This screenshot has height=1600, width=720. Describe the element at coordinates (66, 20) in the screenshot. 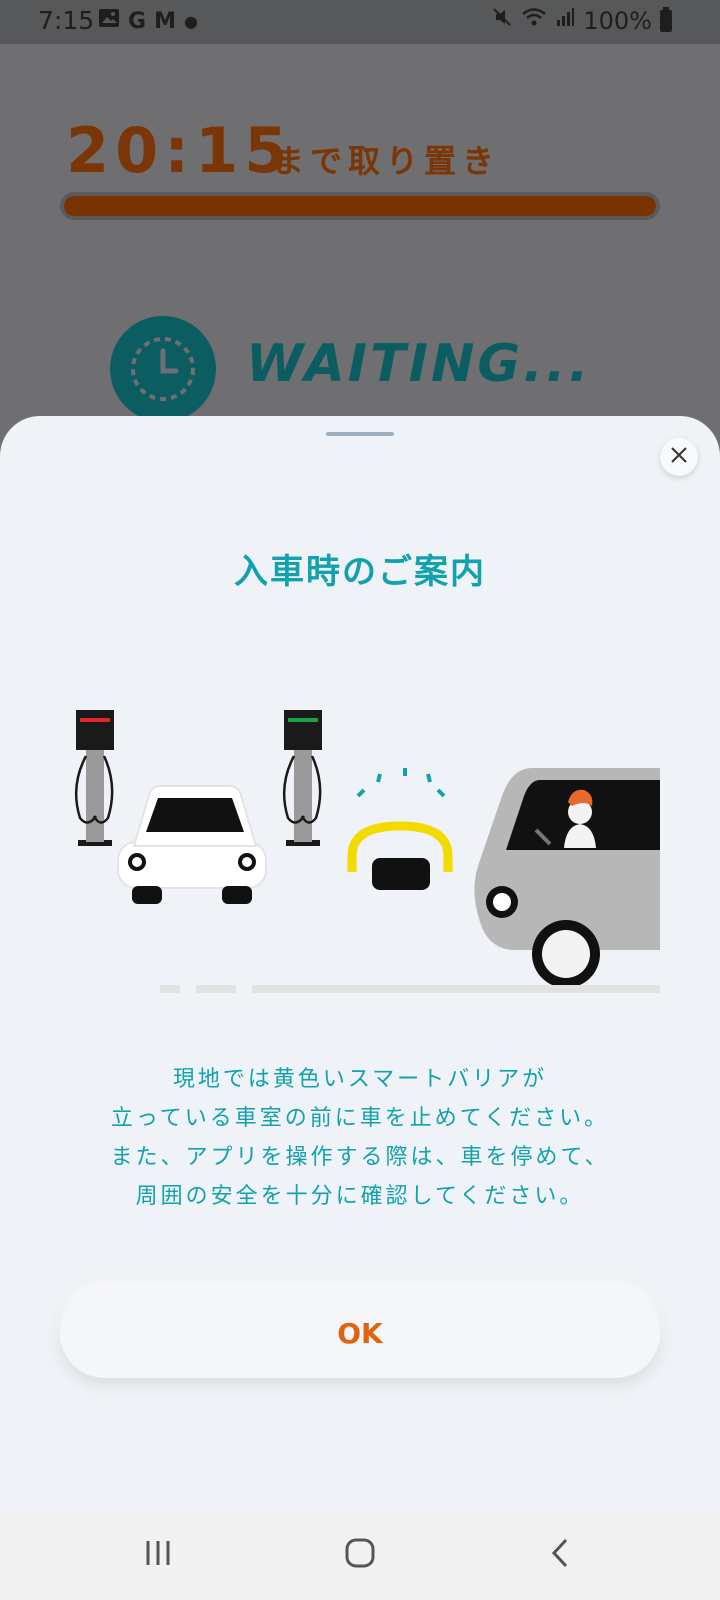

I see `status-time: 7:15` at that location.